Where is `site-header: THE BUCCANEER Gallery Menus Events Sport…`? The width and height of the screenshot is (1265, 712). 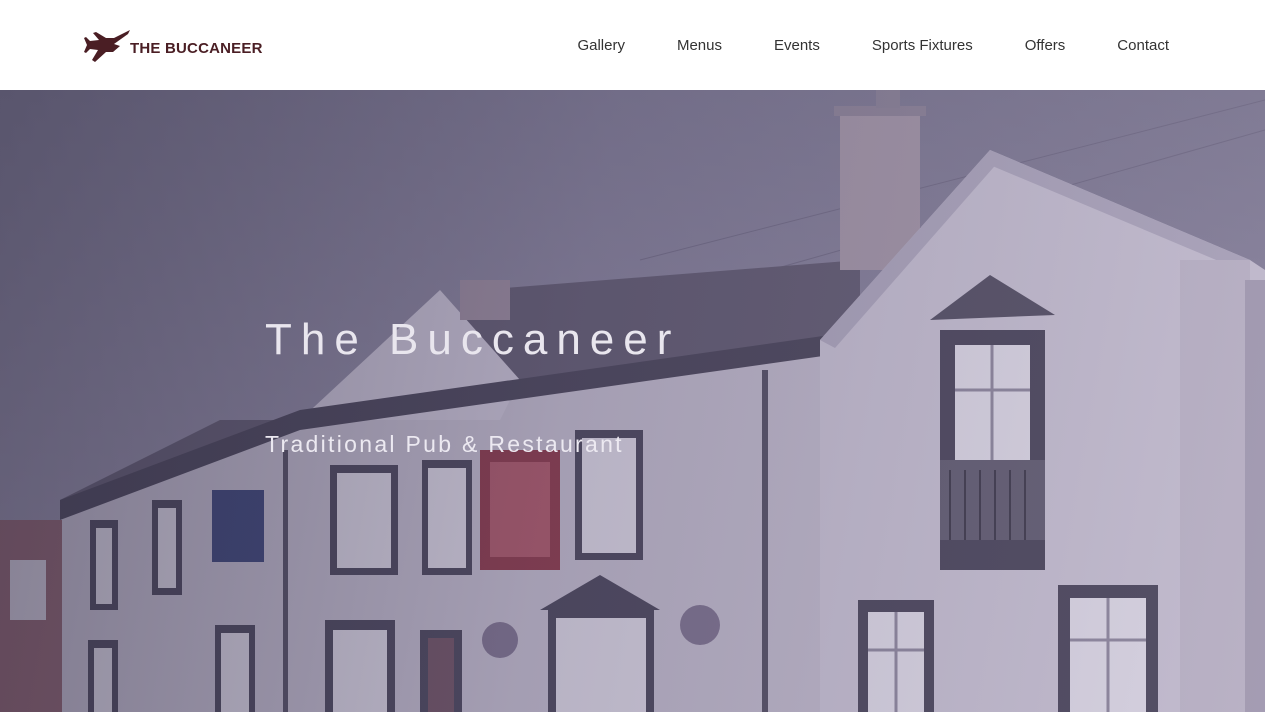 site-header: THE BUCCANEER Gallery Menus Events Sport… is located at coordinates (632, 45).